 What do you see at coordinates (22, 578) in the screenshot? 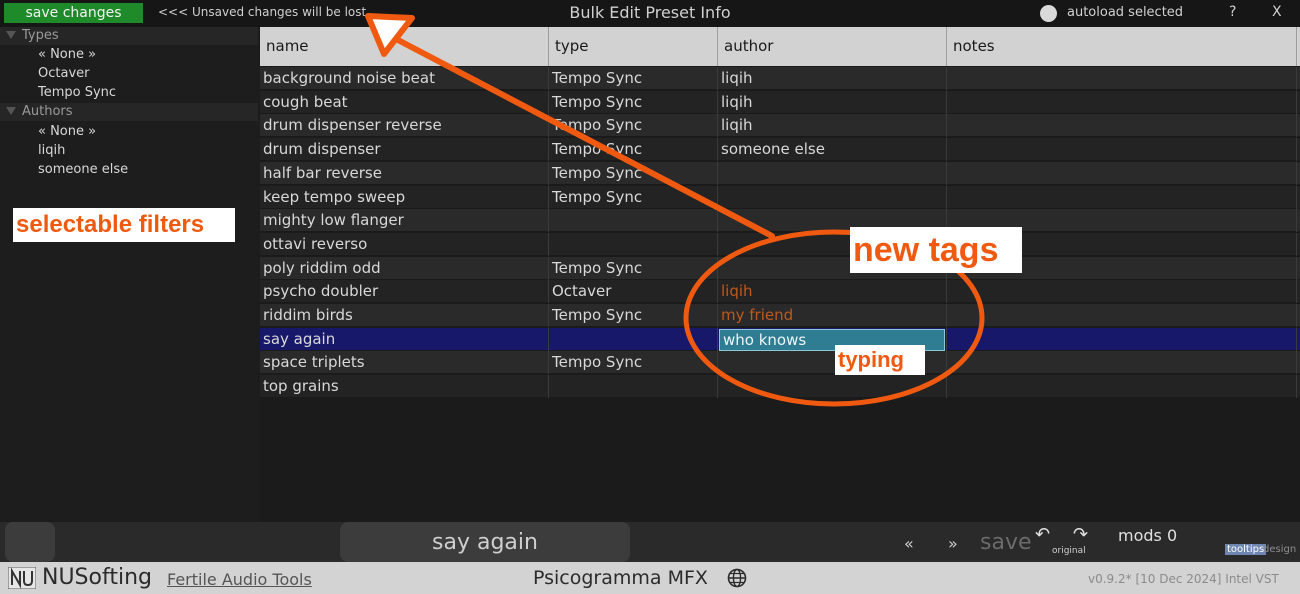
I see `nusofting-logo-icon` at bounding box center [22, 578].